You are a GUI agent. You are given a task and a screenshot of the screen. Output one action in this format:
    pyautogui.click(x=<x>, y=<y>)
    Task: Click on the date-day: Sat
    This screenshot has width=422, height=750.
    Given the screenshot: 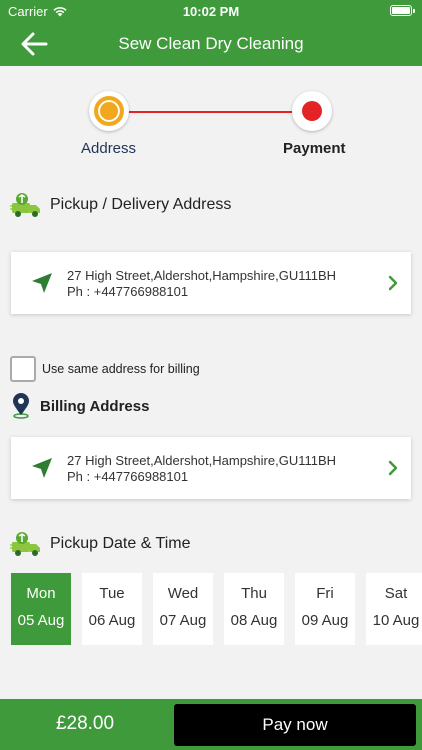 What is the action you would take?
    pyautogui.click(x=396, y=593)
    